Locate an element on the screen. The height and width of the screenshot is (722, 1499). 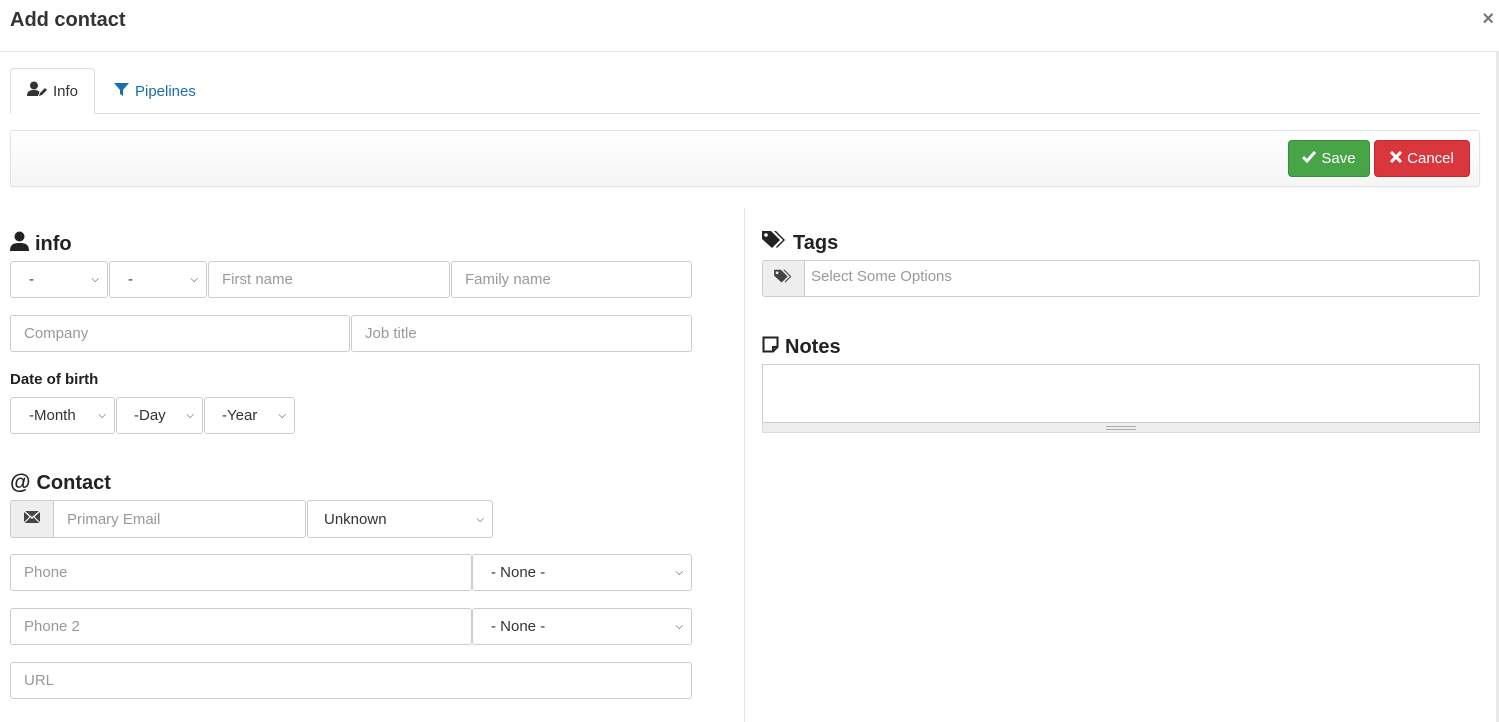
tab-bar: Info Pipelines is located at coordinates (745, 91).